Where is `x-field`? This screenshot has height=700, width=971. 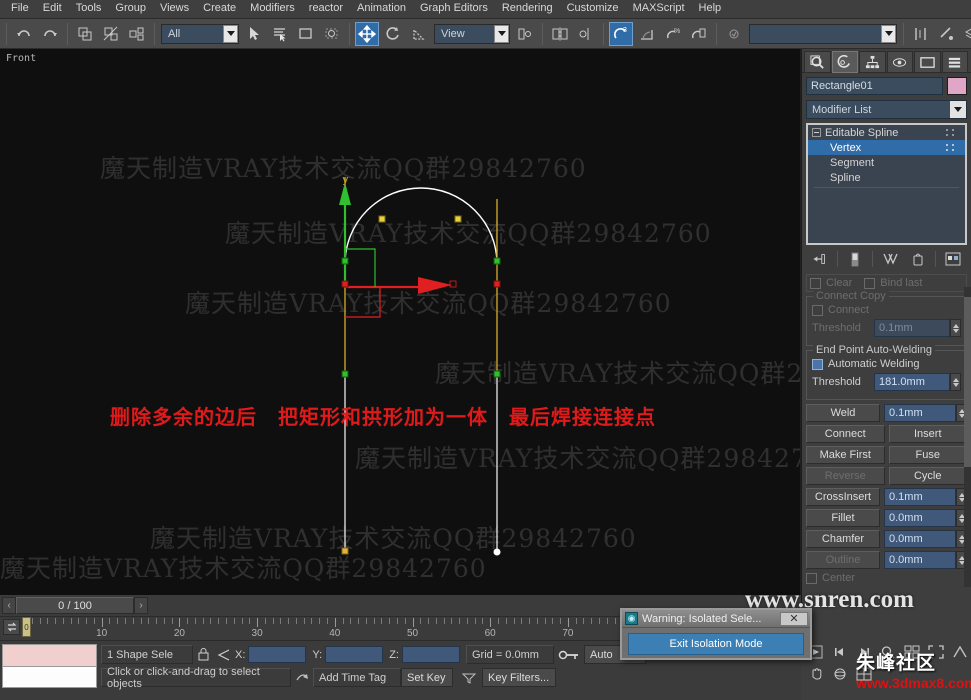
x-field is located at coordinates (277, 654).